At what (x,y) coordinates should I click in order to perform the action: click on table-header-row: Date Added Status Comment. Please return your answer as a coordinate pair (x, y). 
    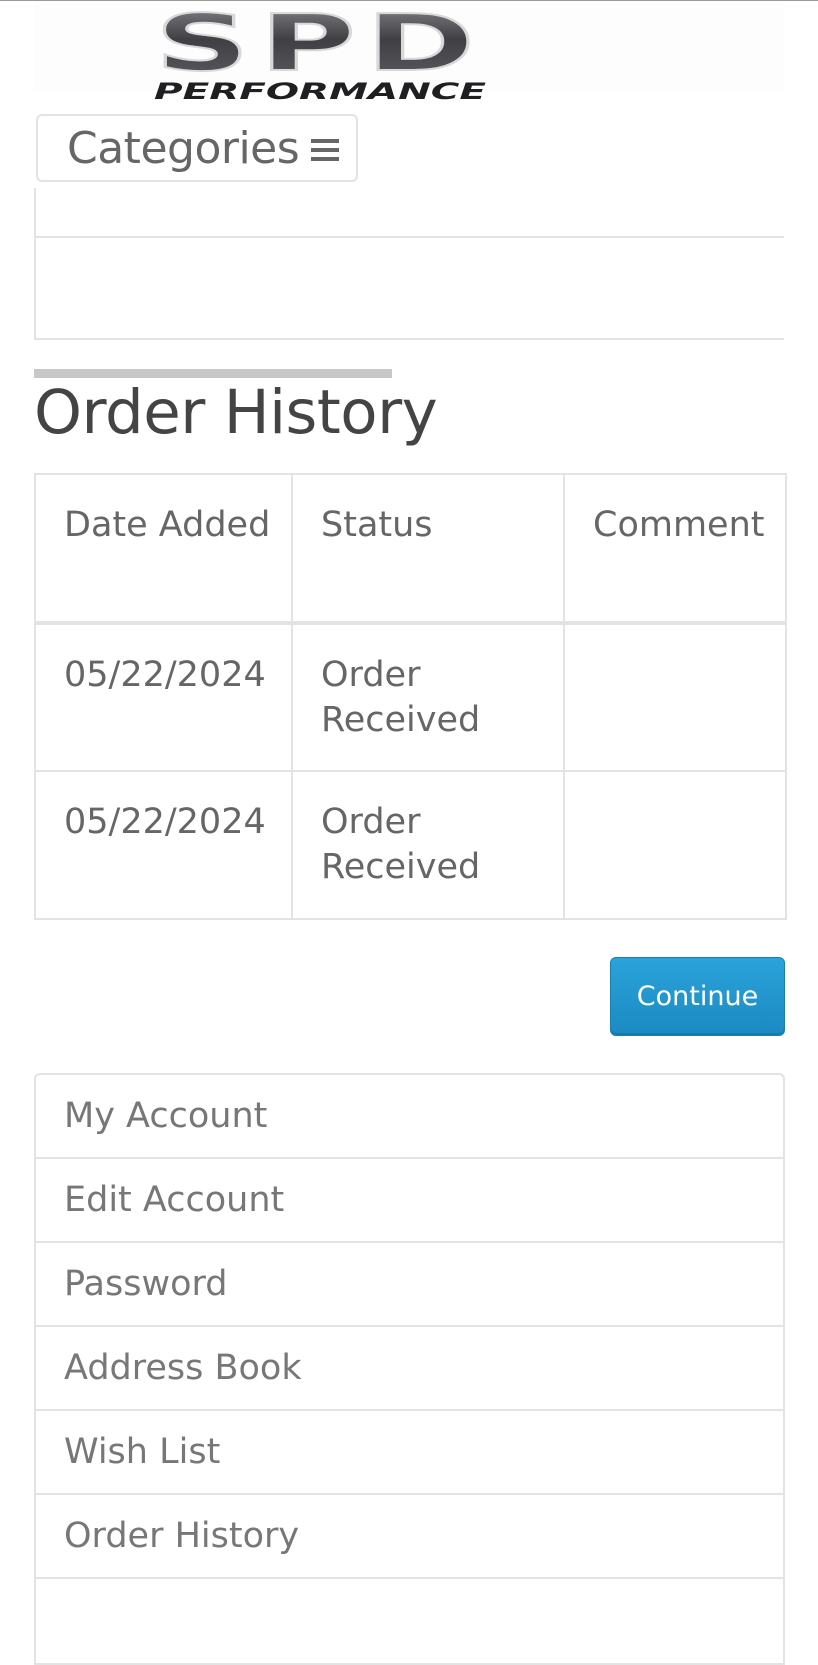
    Looking at the image, I should click on (410, 549).